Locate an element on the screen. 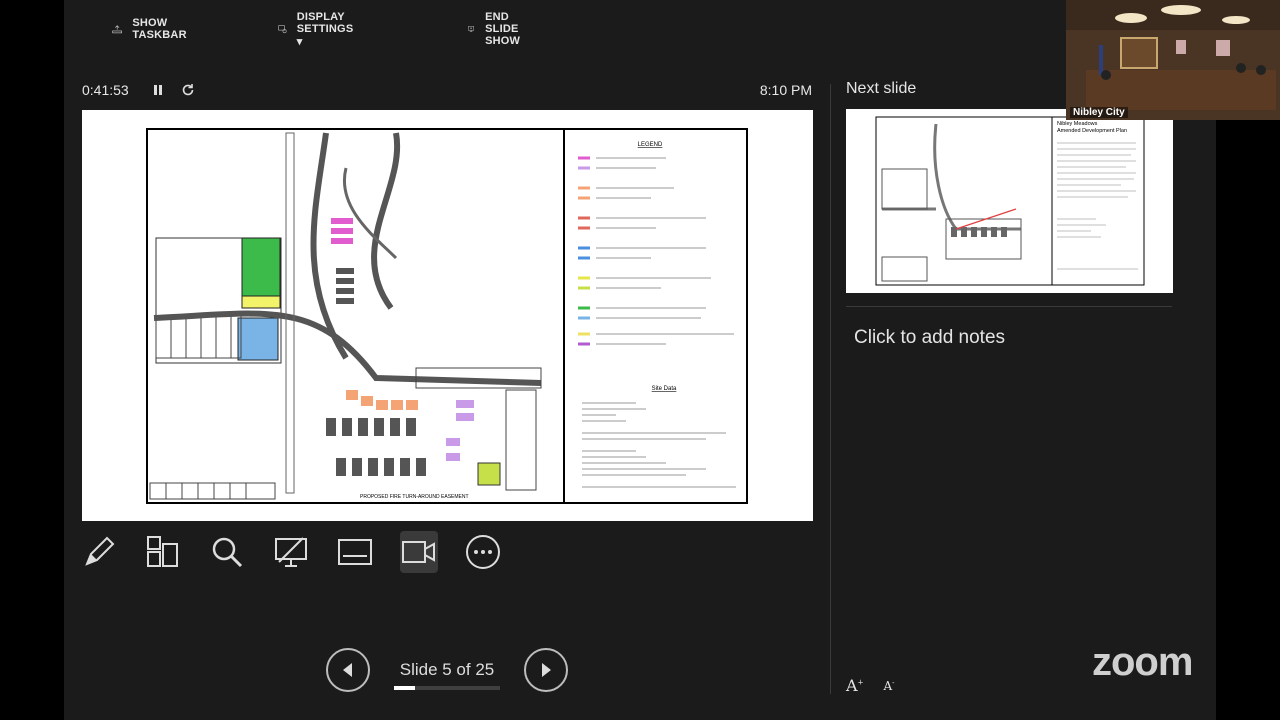 The width and height of the screenshot is (1280, 720). decrease-font-icon: A is located at coordinates (888, 686).